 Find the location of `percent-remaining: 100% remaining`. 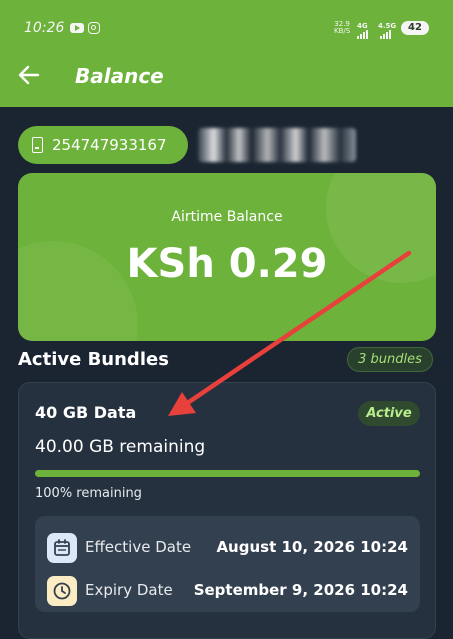

percent-remaining: 100% remaining is located at coordinates (88, 493).